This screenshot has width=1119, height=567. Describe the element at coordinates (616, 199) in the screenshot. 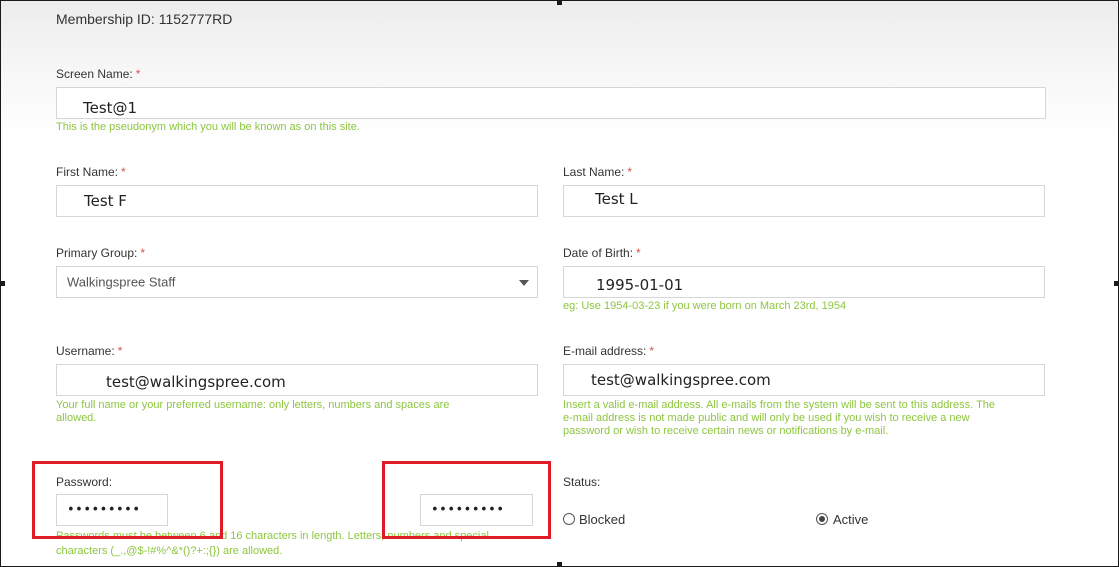

I see `last-name-value: Test L` at that location.